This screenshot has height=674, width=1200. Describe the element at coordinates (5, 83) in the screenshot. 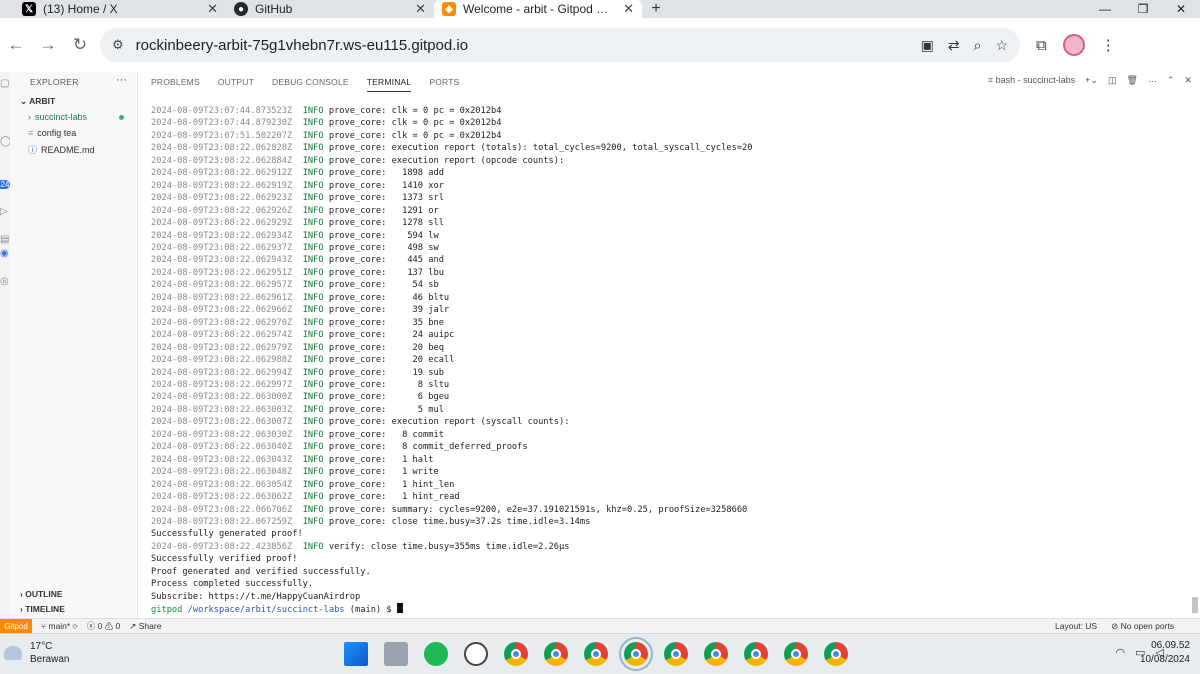

I see `files-icon: ▢` at that location.